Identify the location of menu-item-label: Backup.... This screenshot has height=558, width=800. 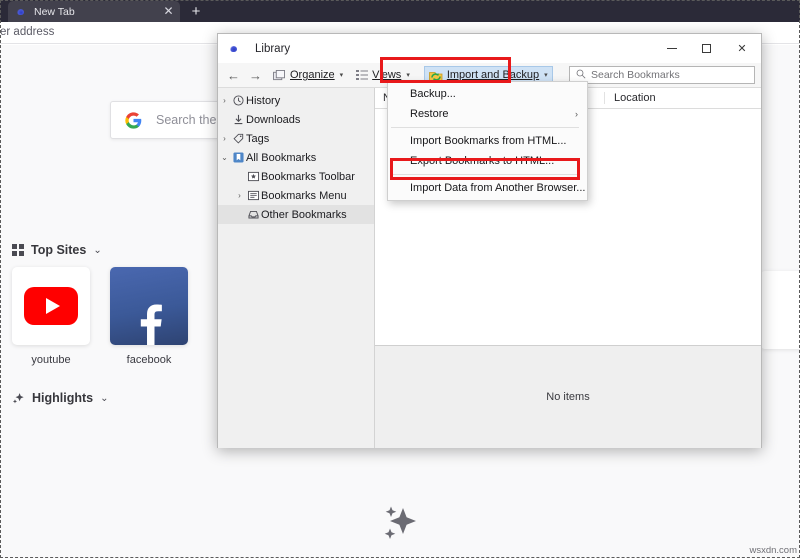
(433, 94).